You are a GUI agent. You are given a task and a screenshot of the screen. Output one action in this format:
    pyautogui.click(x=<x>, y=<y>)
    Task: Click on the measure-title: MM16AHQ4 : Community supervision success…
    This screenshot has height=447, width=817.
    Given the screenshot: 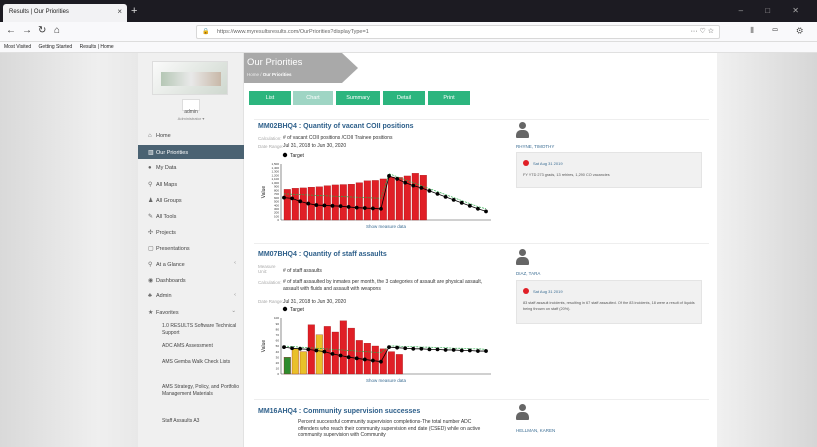 What is the action you would take?
    pyautogui.click(x=339, y=411)
    